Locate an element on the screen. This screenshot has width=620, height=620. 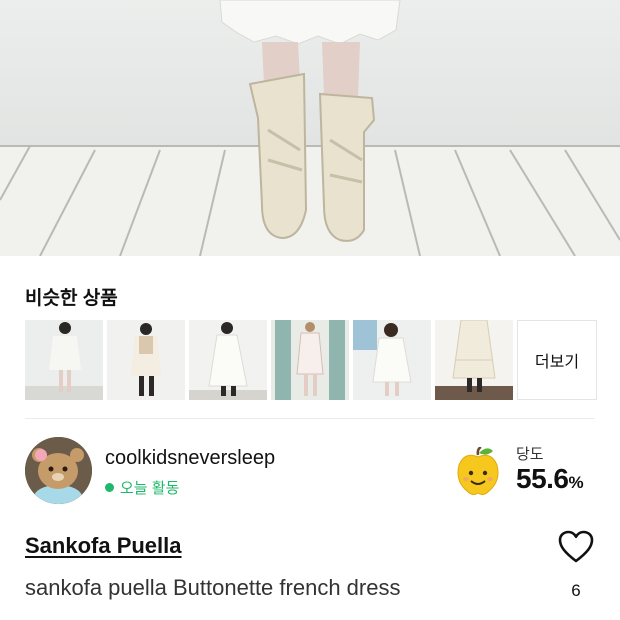
product-title: sankofa puella Buttonette french dress is located at coordinates (213, 587).